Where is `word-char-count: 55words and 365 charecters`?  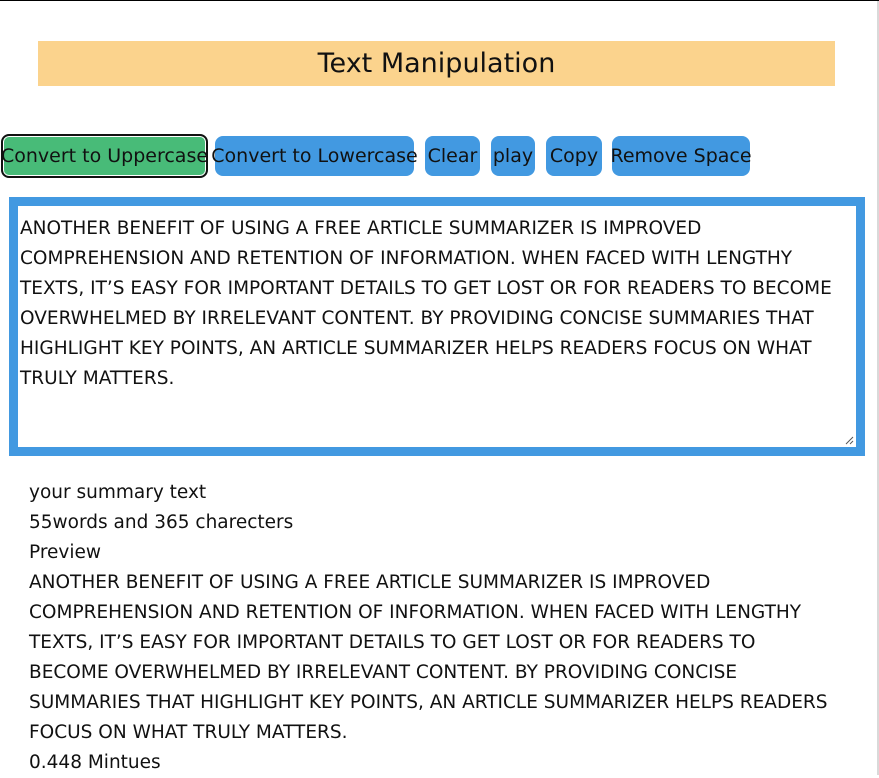 word-char-count: 55words and 365 charecters is located at coordinates (161, 522).